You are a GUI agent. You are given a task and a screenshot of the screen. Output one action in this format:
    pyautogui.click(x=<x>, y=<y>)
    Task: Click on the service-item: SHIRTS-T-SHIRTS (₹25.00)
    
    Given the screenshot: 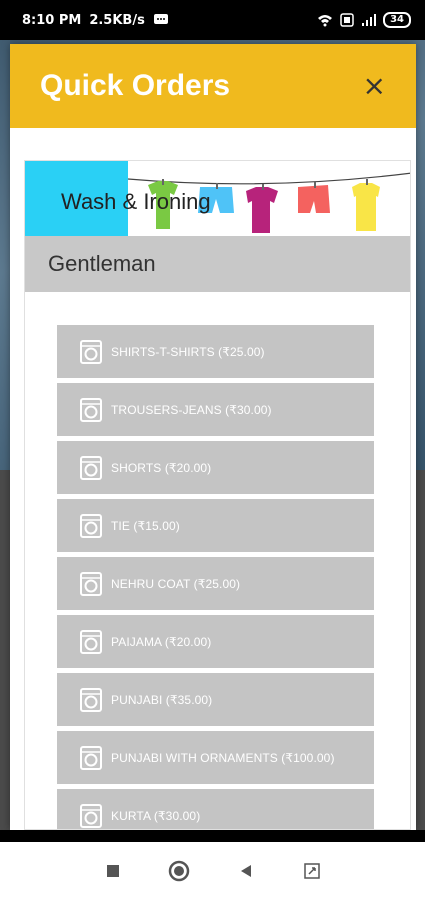 What is the action you would take?
    pyautogui.click(x=215, y=351)
    